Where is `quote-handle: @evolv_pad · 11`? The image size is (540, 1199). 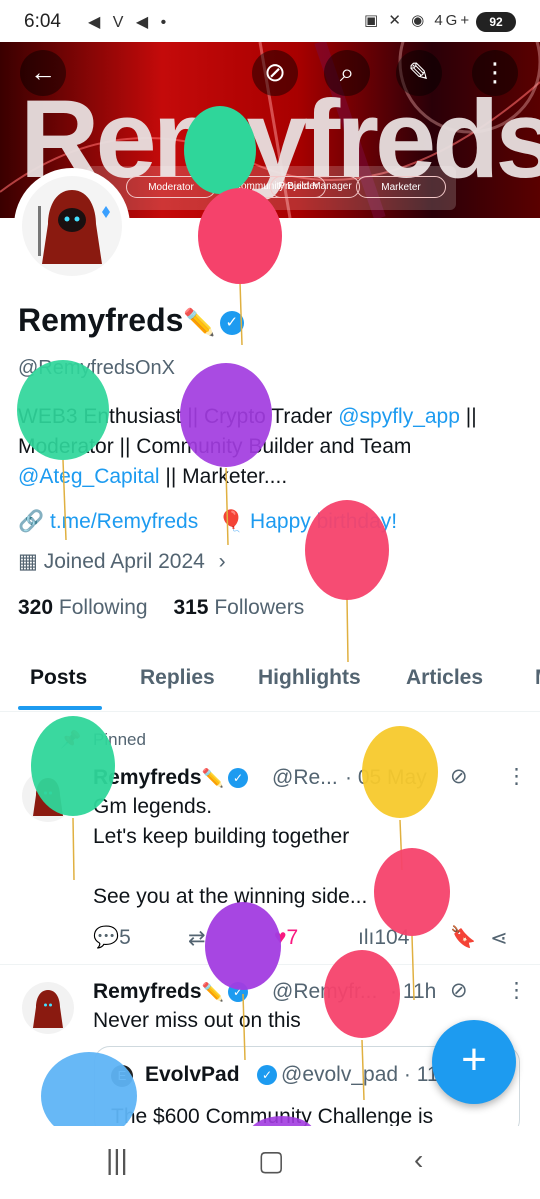 quote-handle: @evolv_pad · 11 is located at coordinates (360, 1074).